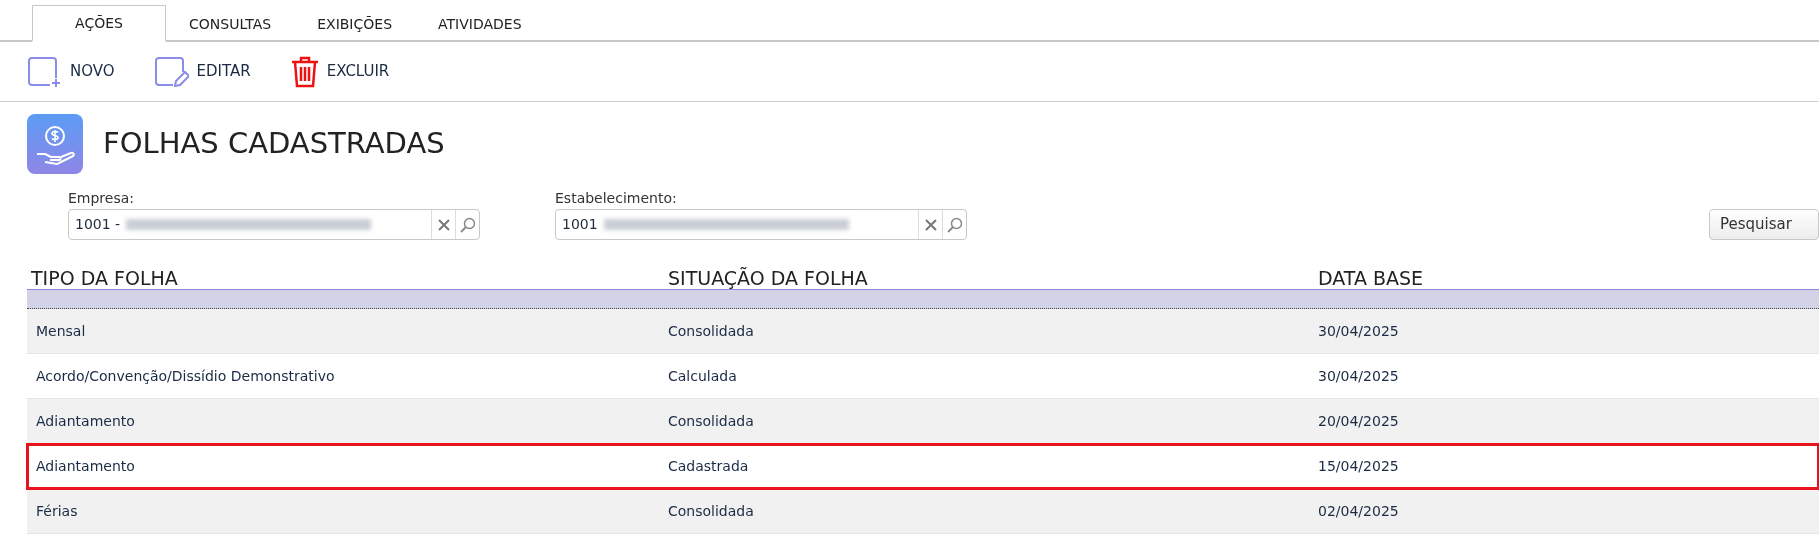  What do you see at coordinates (230, 23) in the screenshot?
I see `tab: CONSULTAS` at bounding box center [230, 23].